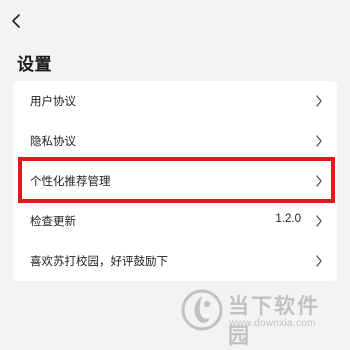  I want to click on settings-item-label: 隐私协议, so click(53, 142).